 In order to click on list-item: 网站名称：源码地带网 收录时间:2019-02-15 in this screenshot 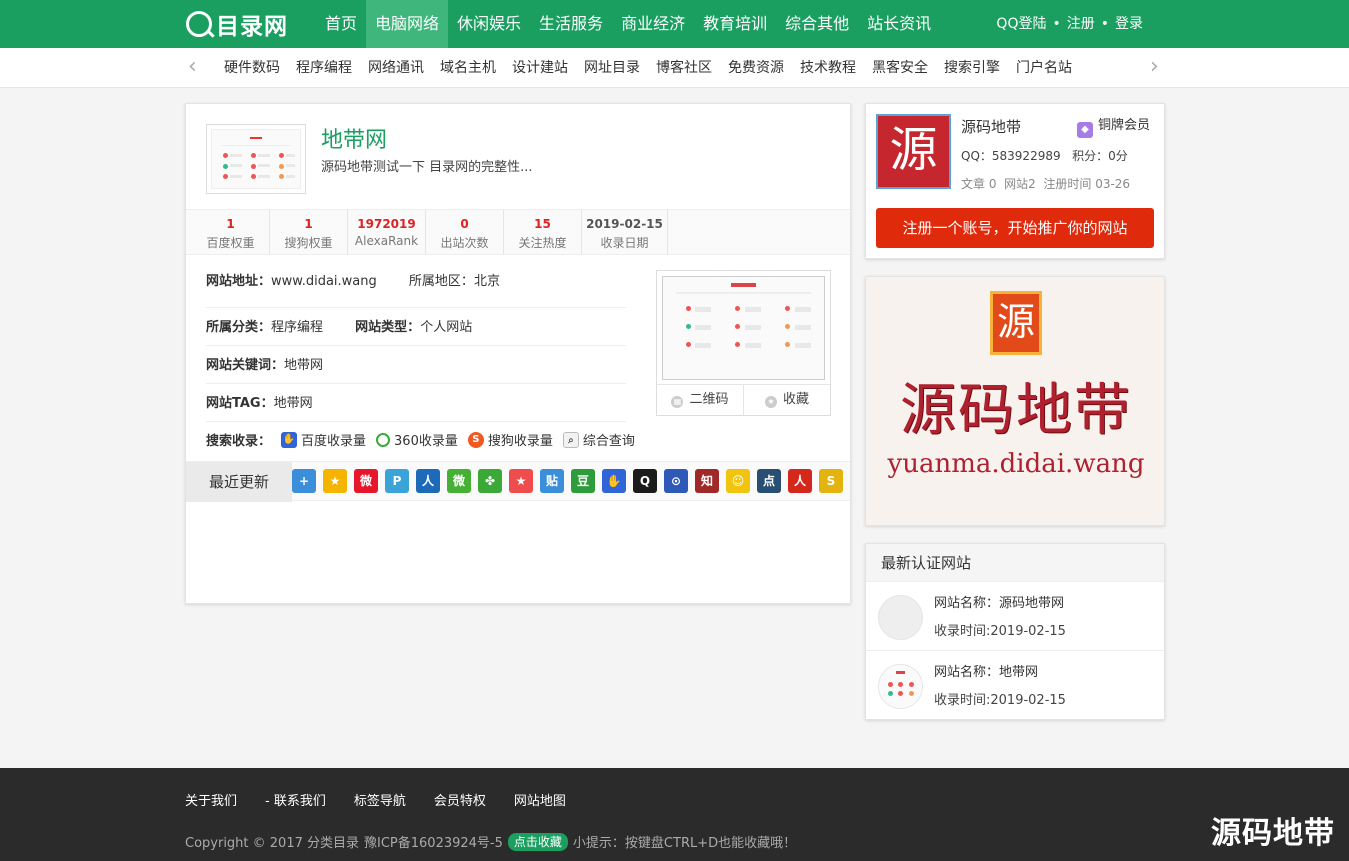, I will do `click(1015, 616)`.